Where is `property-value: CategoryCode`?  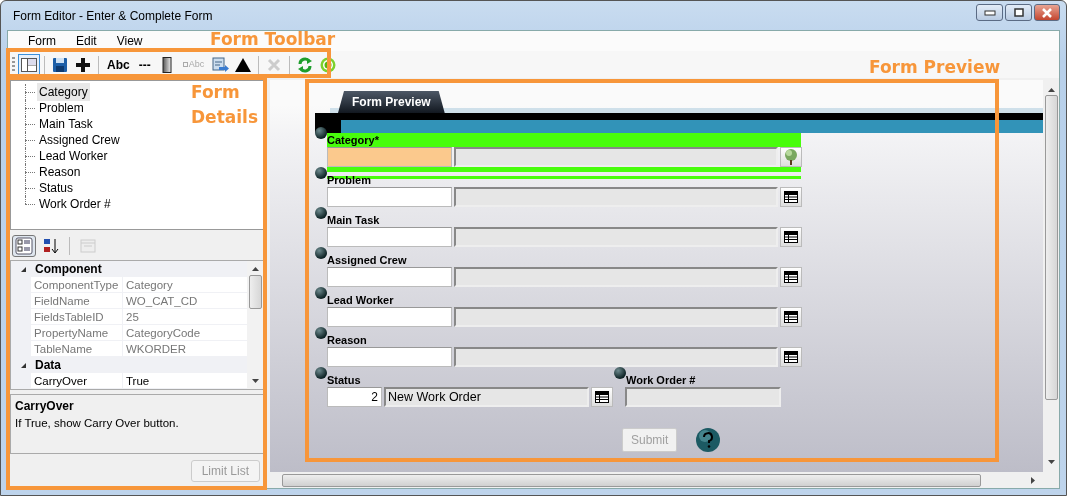 property-value: CategoryCode is located at coordinates (163, 333).